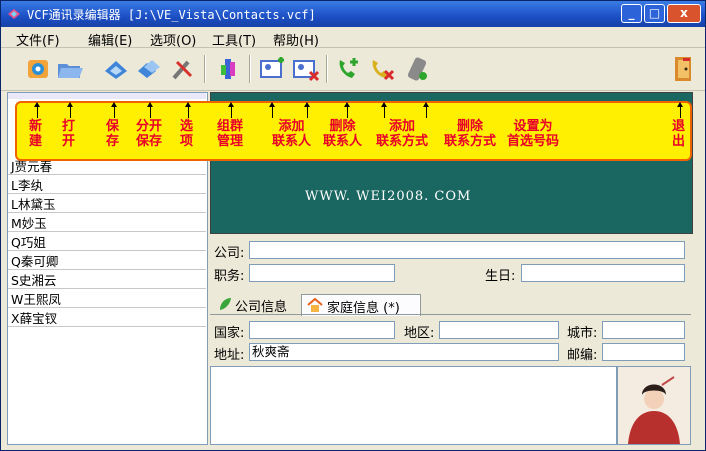 The height and width of the screenshot is (451, 706). Describe the element at coordinates (603, 273) in the screenshot. I see `birthday-field` at that location.